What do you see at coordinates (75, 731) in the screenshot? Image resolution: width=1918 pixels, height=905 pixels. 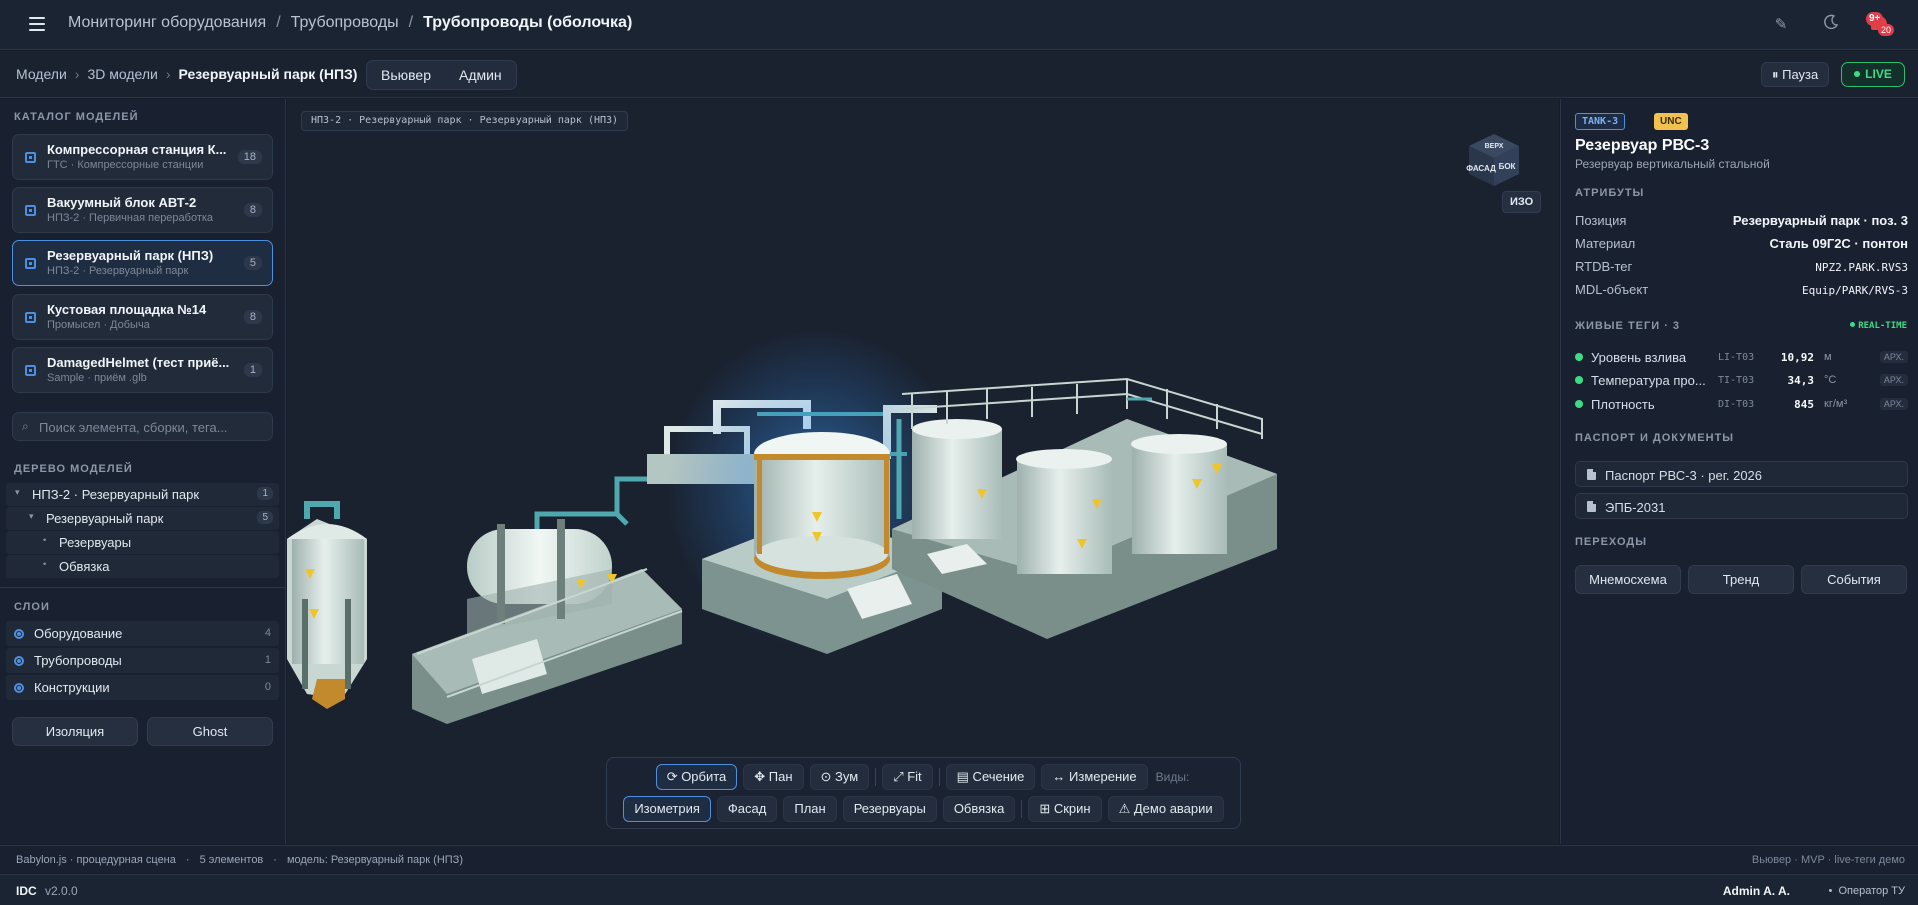 I see `isolate-button: Изоляция` at bounding box center [75, 731].